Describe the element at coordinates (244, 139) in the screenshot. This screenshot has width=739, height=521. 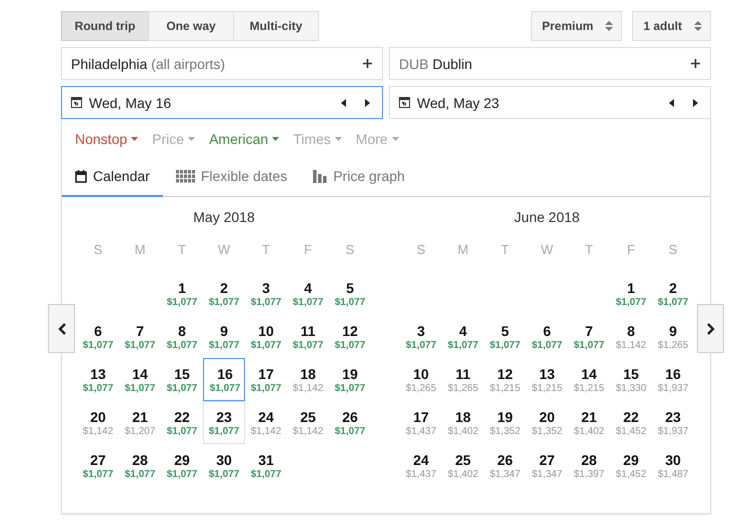
I see `filter-dropdown: American` at that location.